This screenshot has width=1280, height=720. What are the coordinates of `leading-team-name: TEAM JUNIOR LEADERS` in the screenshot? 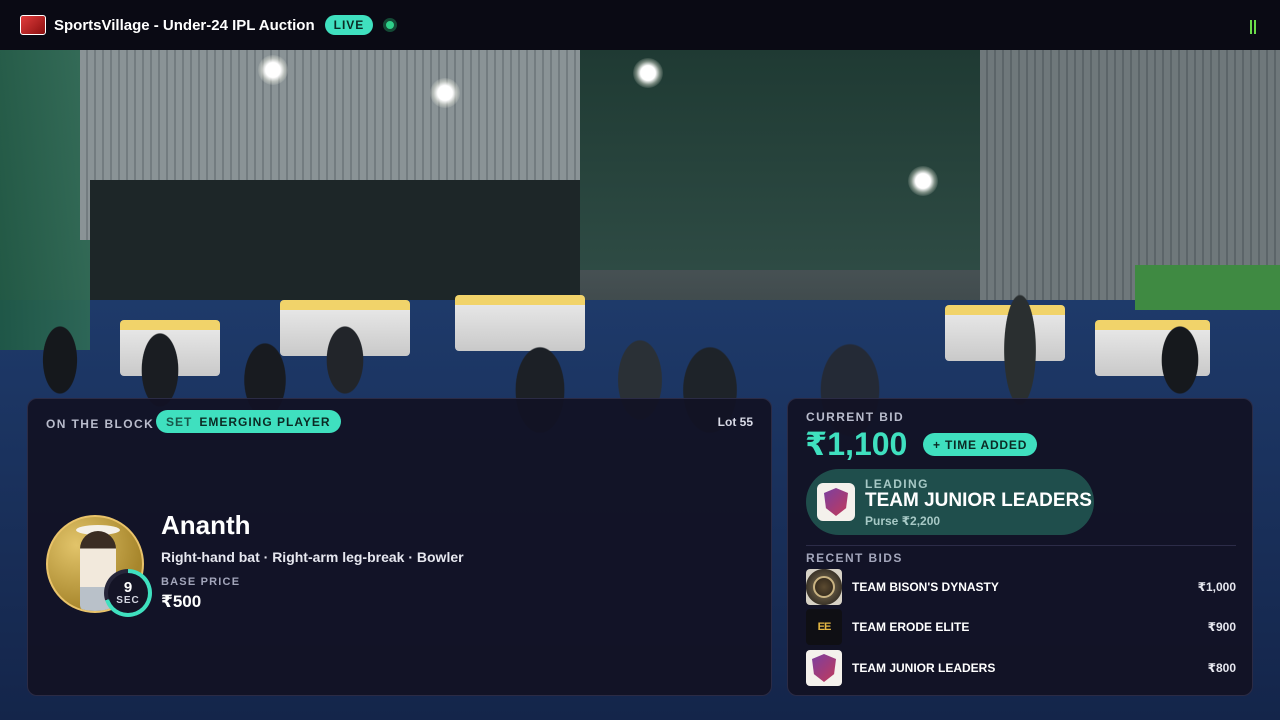 It's located at (978, 500).